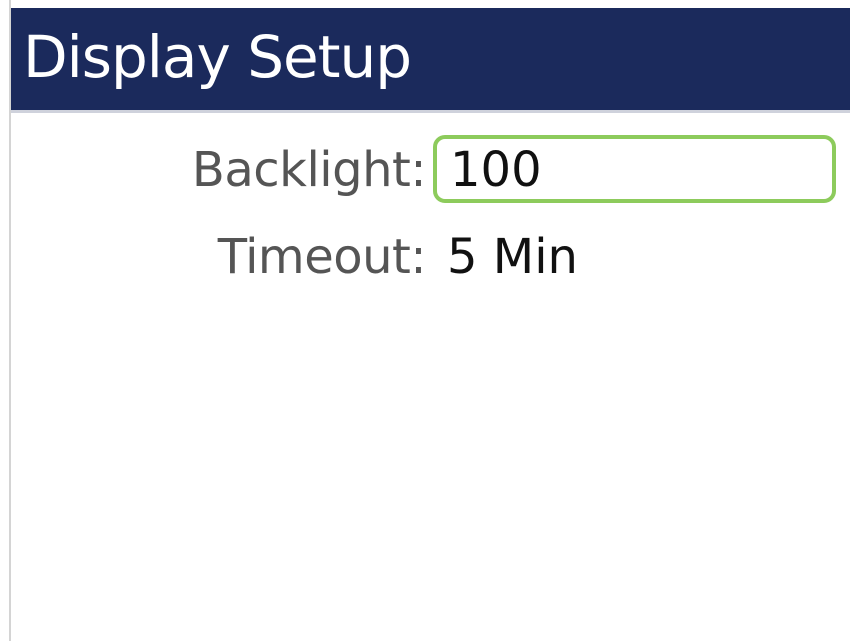 Image resolution: width=850 pixels, height=641 pixels. Describe the element at coordinates (430, 257) in the screenshot. I see `setting-row-timeout: Timeout: 5 Min` at that location.